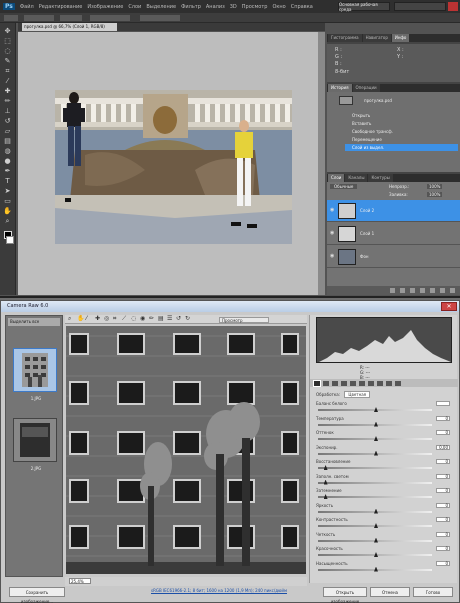 The width and height of the screenshot is (460, 603). Describe the element at coordinates (384, 553) in the screenshot. I see `adjustment-slider: Красочность 0` at that location.